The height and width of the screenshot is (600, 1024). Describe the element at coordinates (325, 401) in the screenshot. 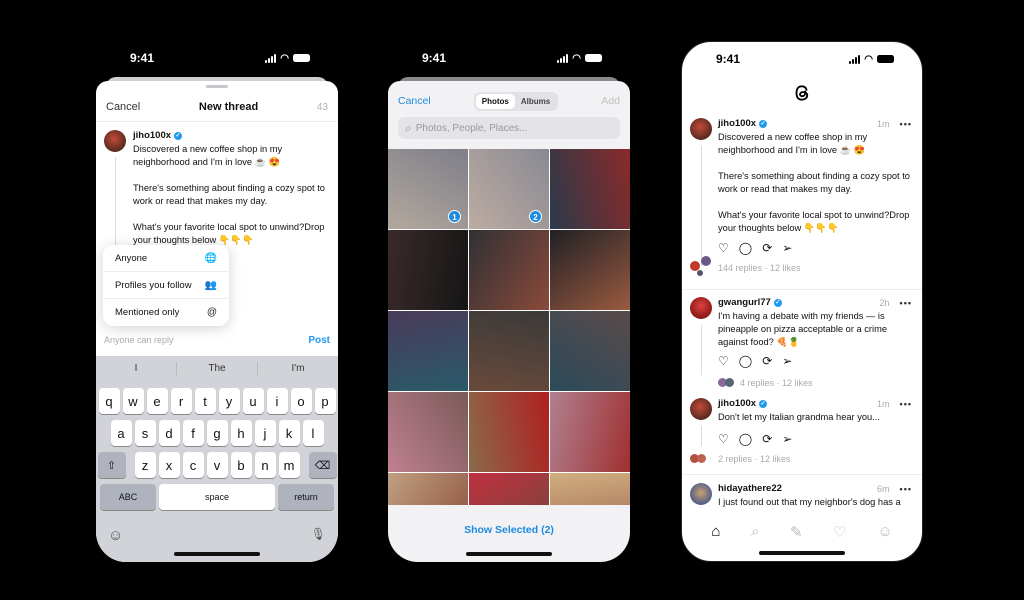

I see `key-p: p` at that location.